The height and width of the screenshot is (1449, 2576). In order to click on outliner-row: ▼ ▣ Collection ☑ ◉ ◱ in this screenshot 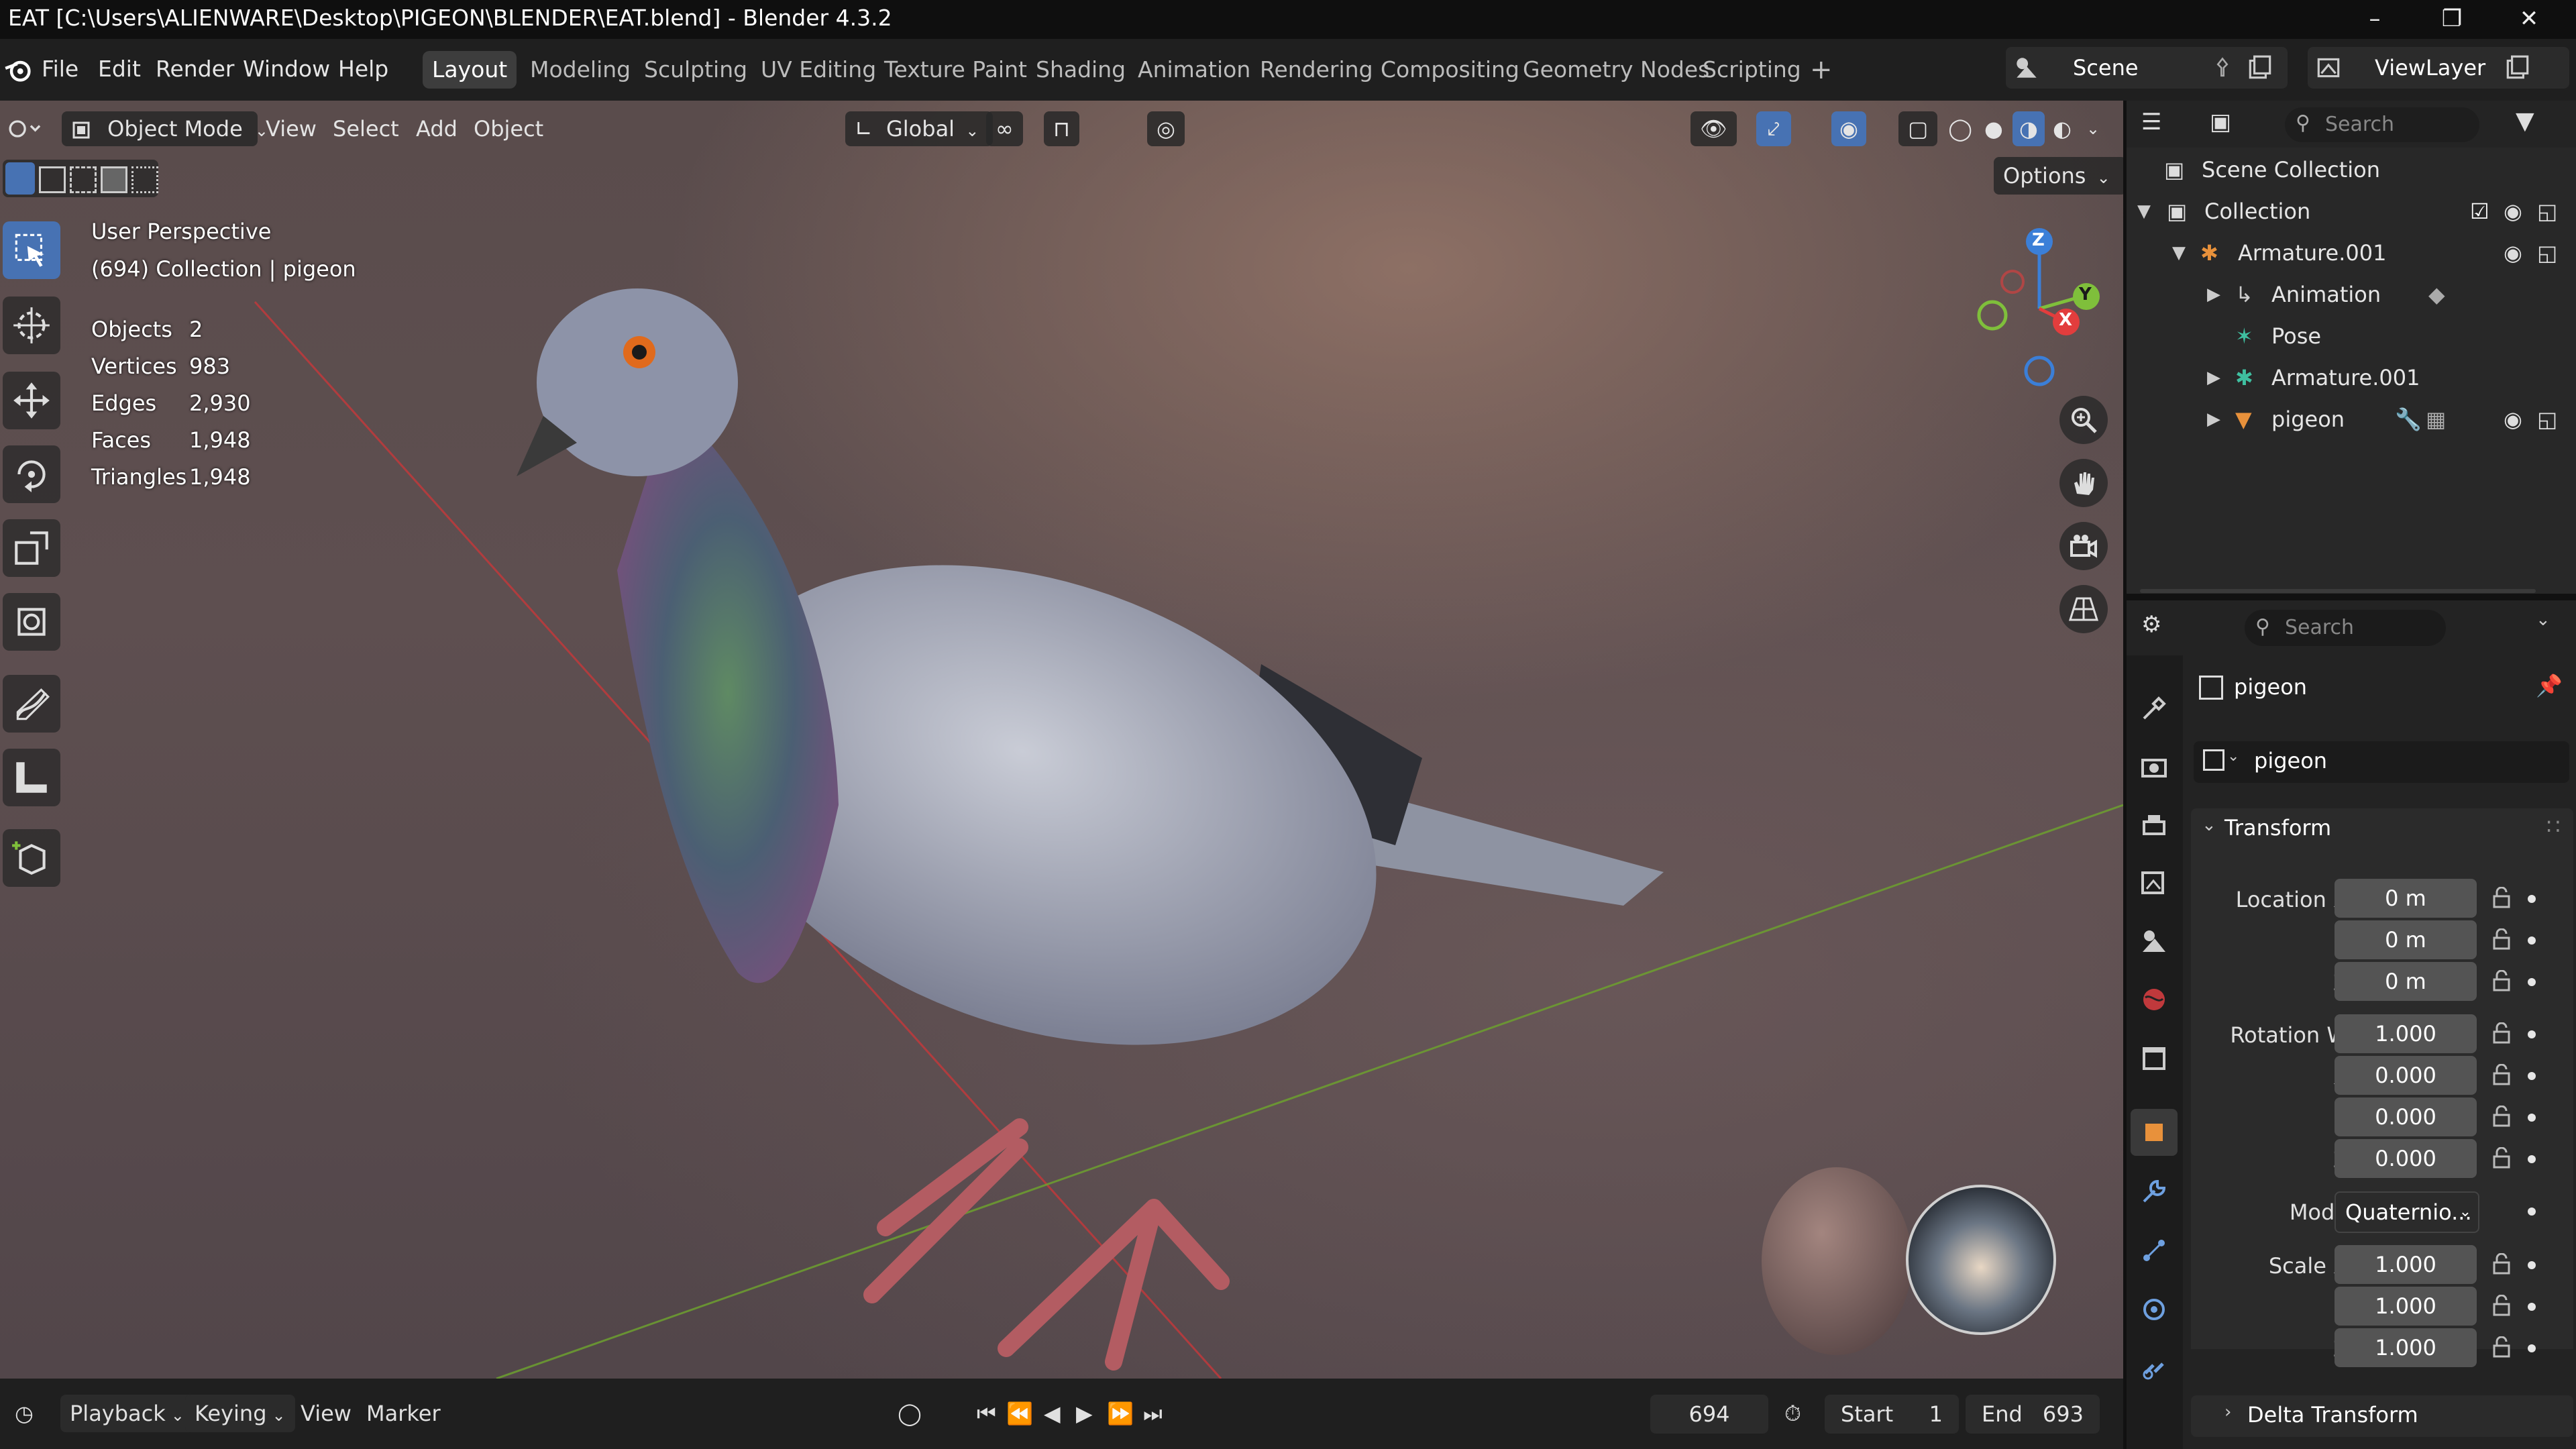, I will do `click(2351, 211)`.